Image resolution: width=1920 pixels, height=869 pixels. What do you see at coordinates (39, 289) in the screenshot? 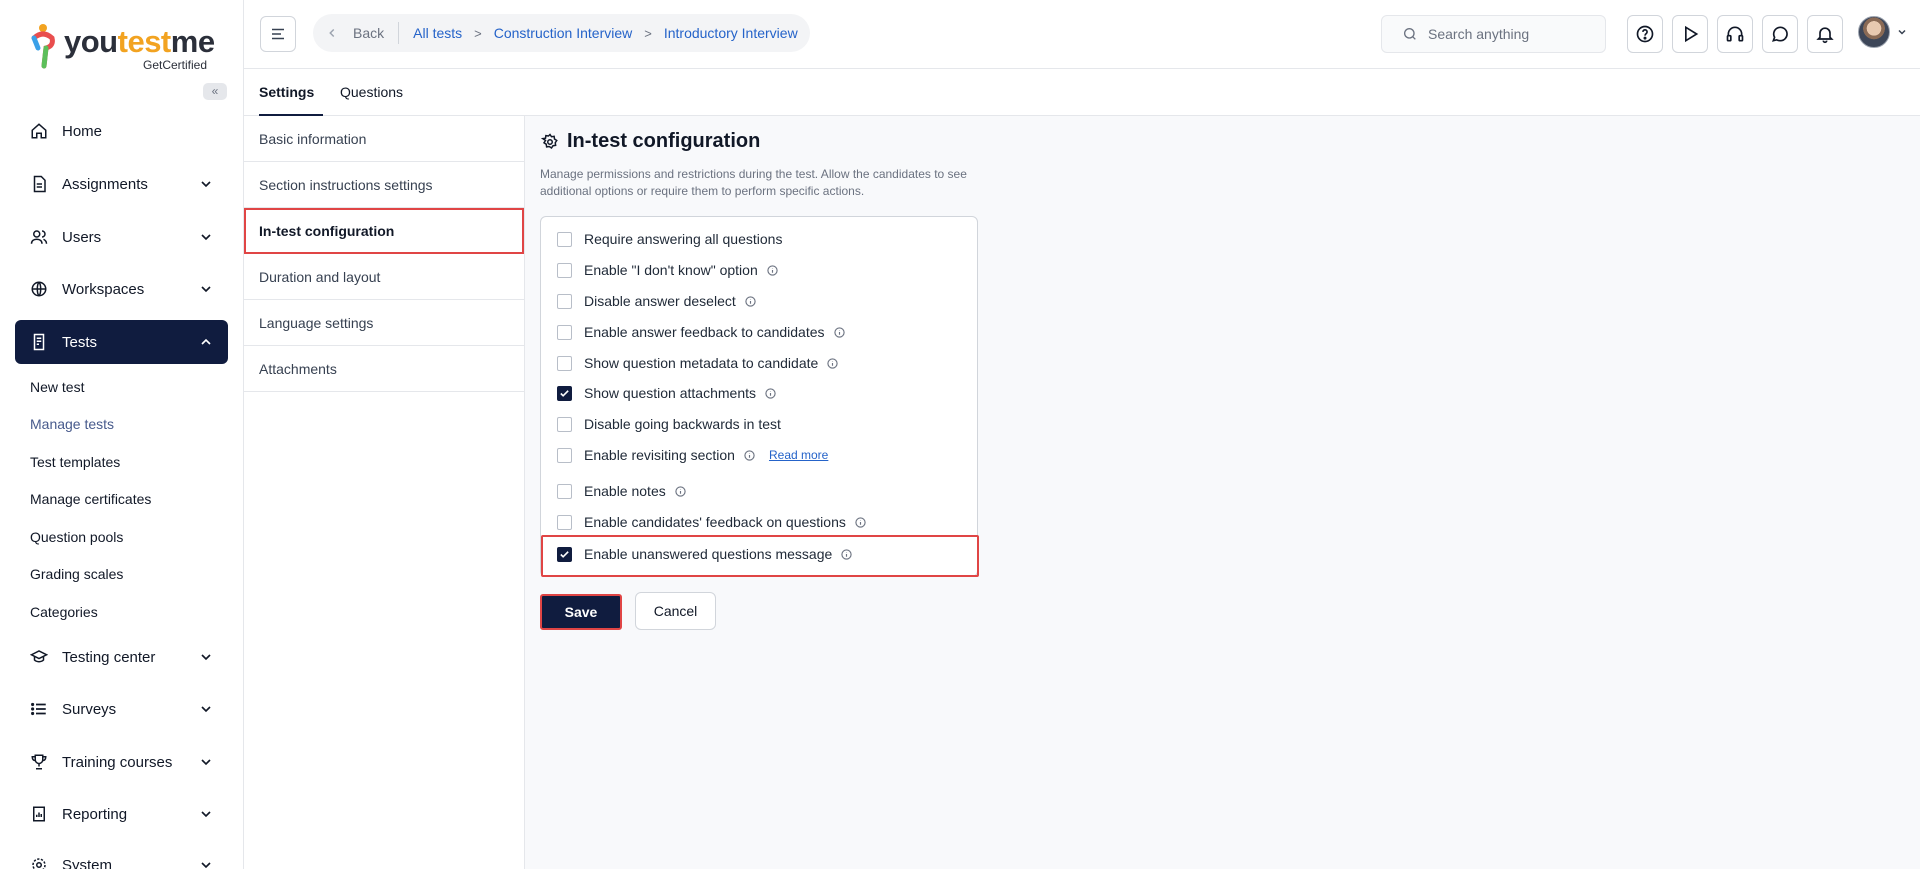
I see `globe-icon` at bounding box center [39, 289].